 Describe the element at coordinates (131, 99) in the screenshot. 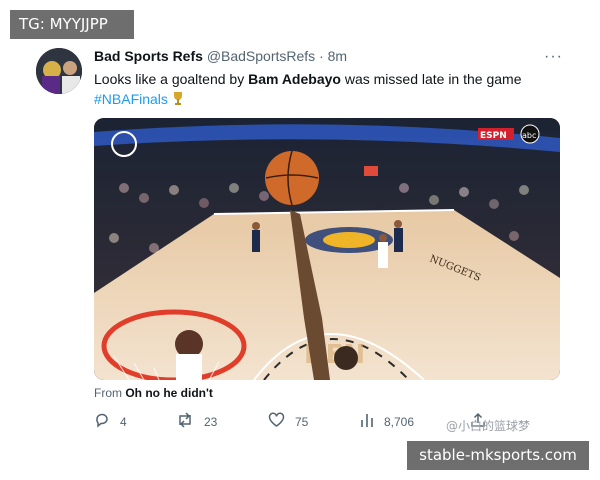

I see `hashtag-link: #NBAFinals` at that location.